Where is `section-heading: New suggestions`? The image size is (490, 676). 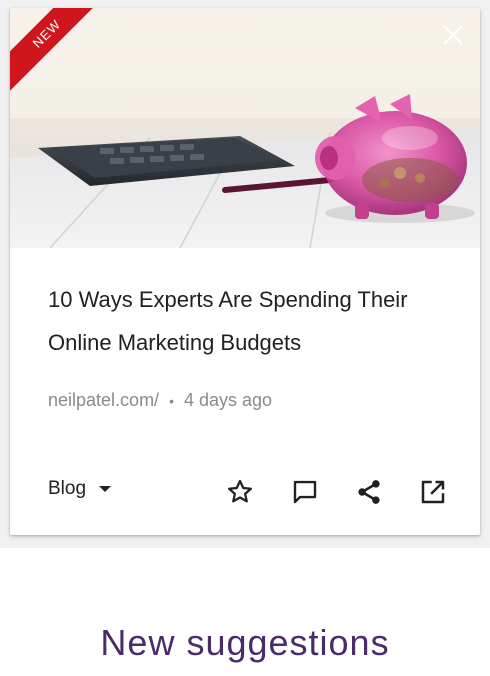 section-heading: New suggestions is located at coordinates (245, 642).